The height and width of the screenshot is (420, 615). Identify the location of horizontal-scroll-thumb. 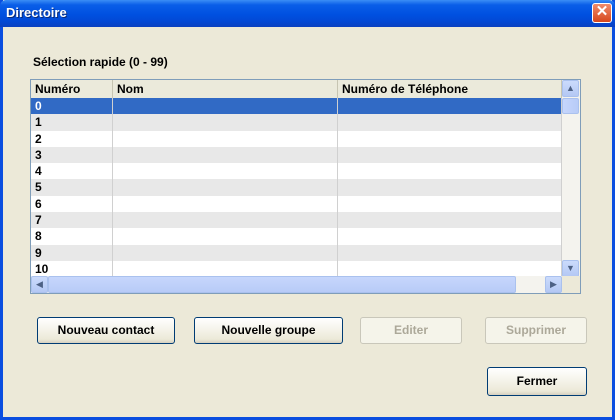
(282, 284).